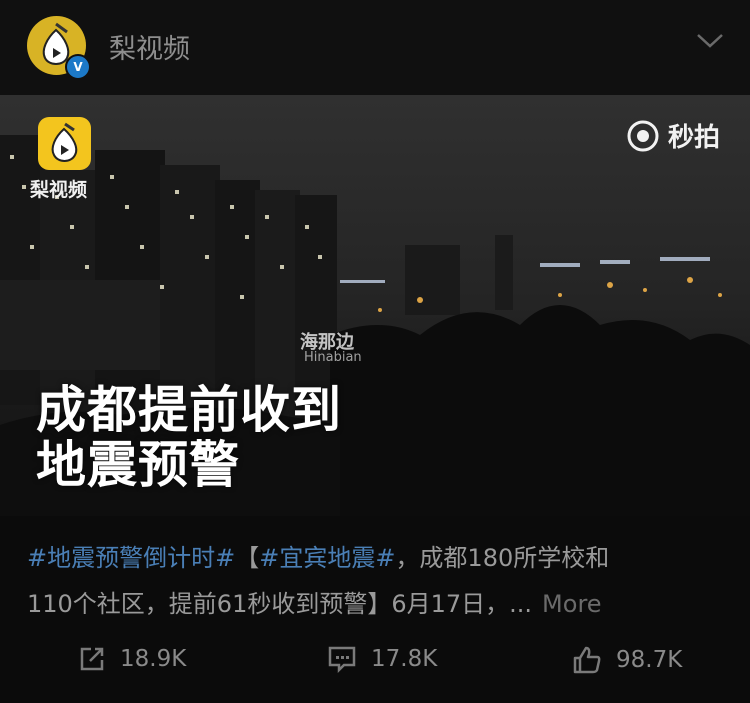  I want to click on verified-icon: V, so click(78, 67).